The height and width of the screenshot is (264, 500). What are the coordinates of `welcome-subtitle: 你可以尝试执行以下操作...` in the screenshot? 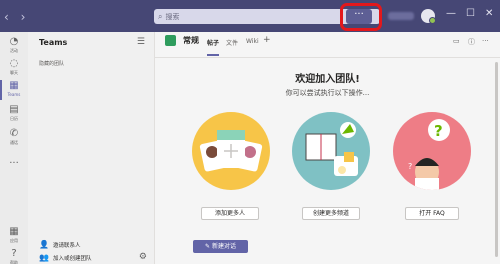 It's located at (327, 93).